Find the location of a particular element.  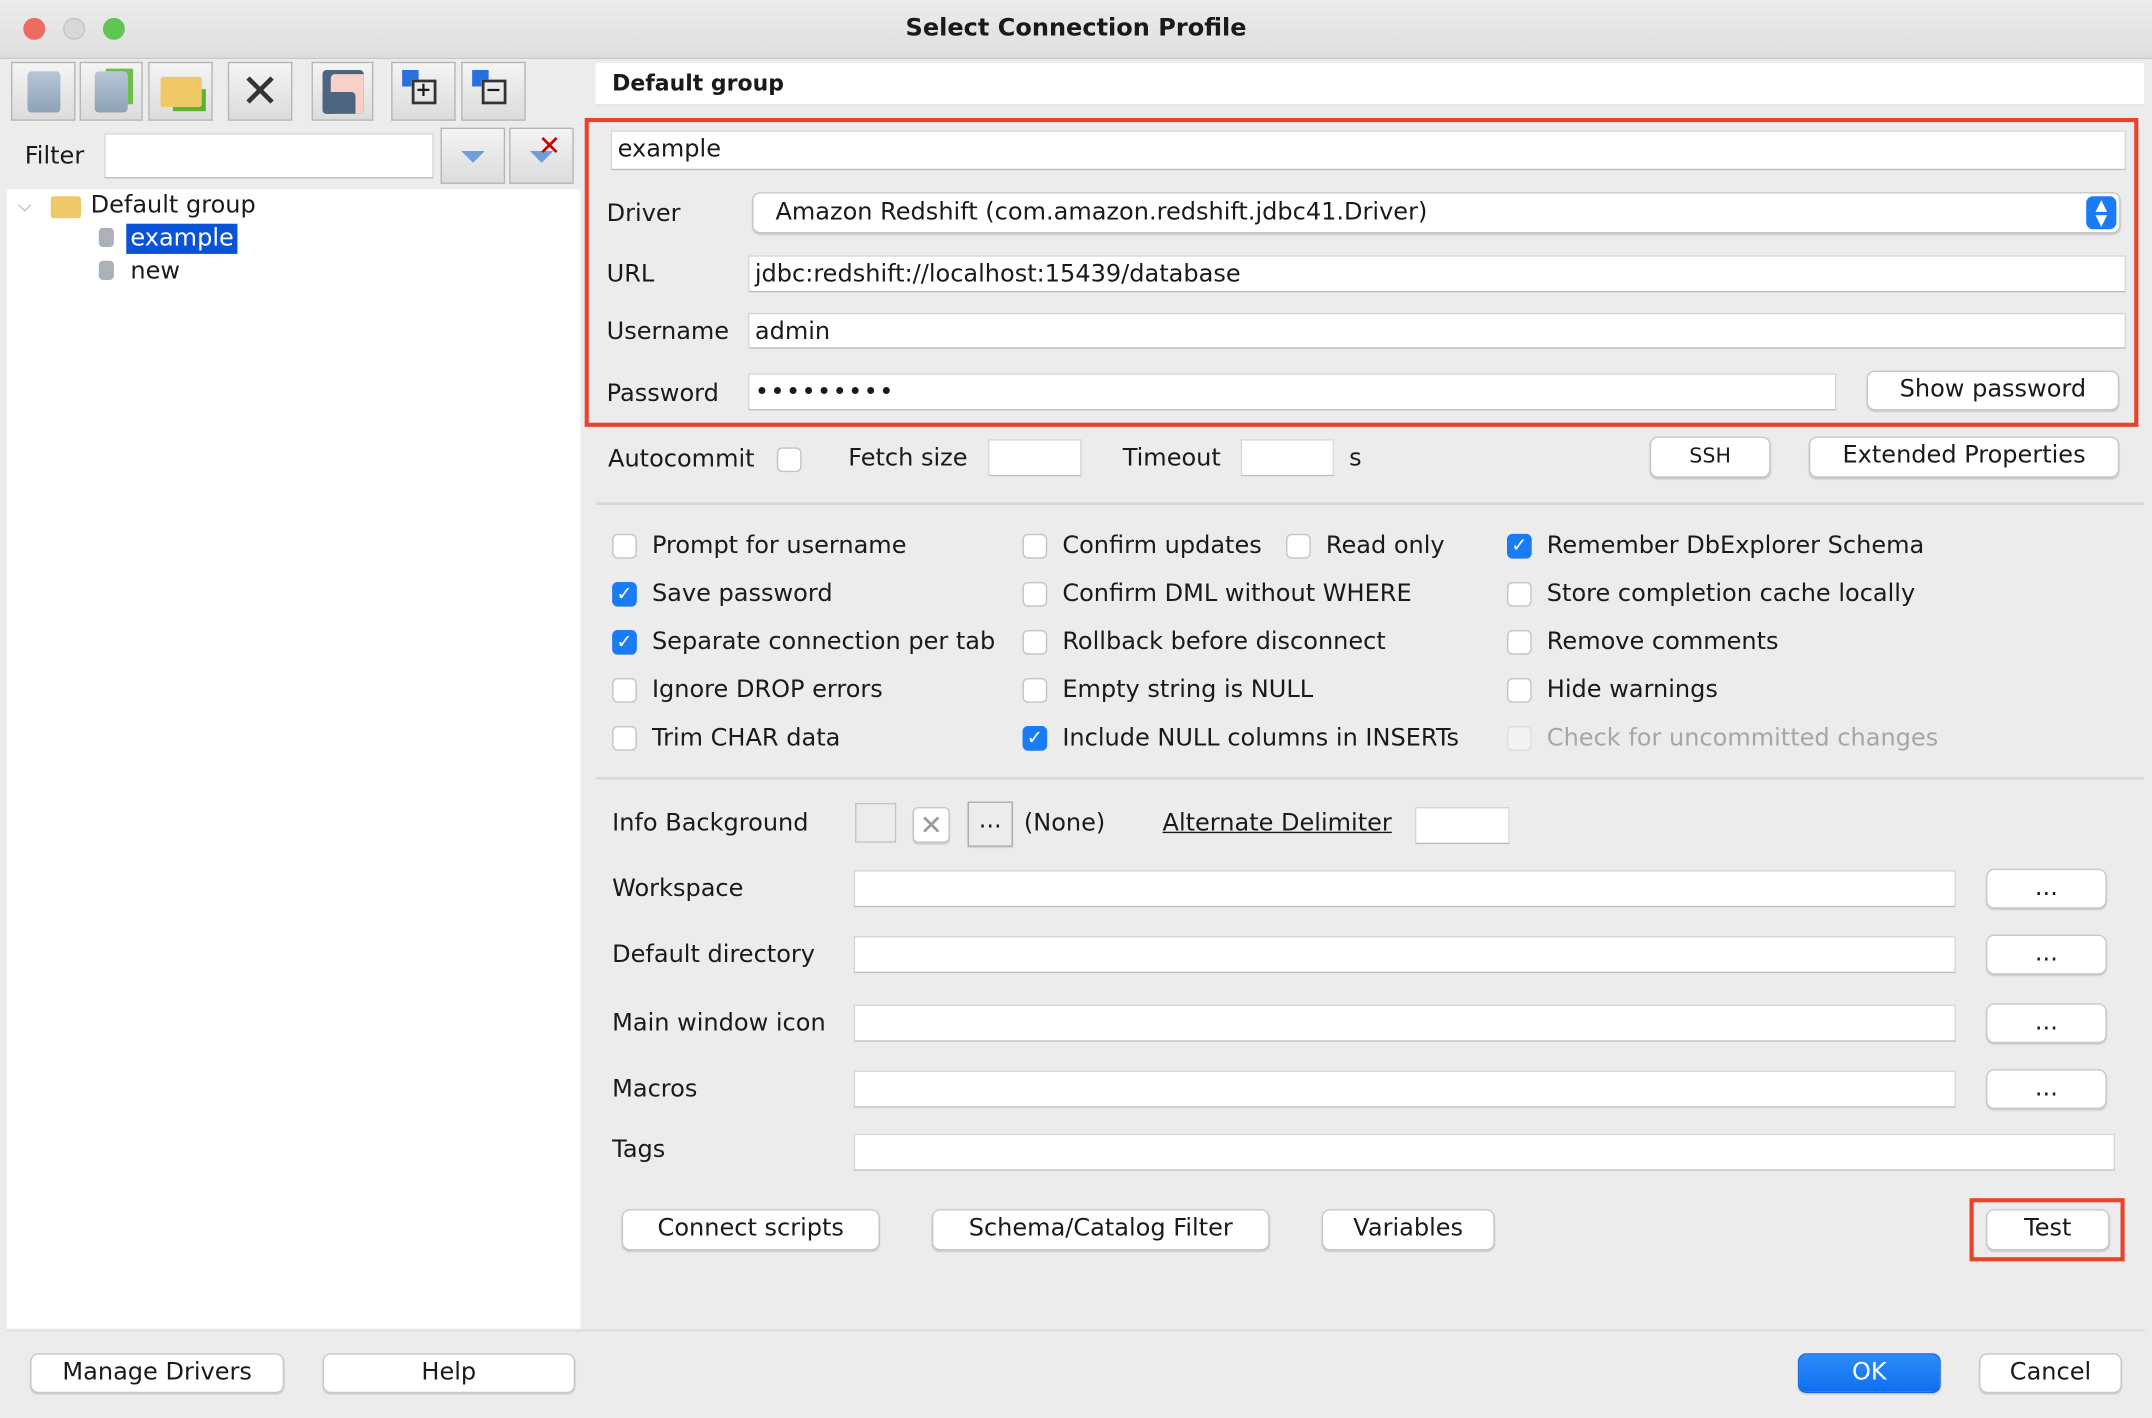

clear-icon: ✕ is located at coordinates (931, 825).